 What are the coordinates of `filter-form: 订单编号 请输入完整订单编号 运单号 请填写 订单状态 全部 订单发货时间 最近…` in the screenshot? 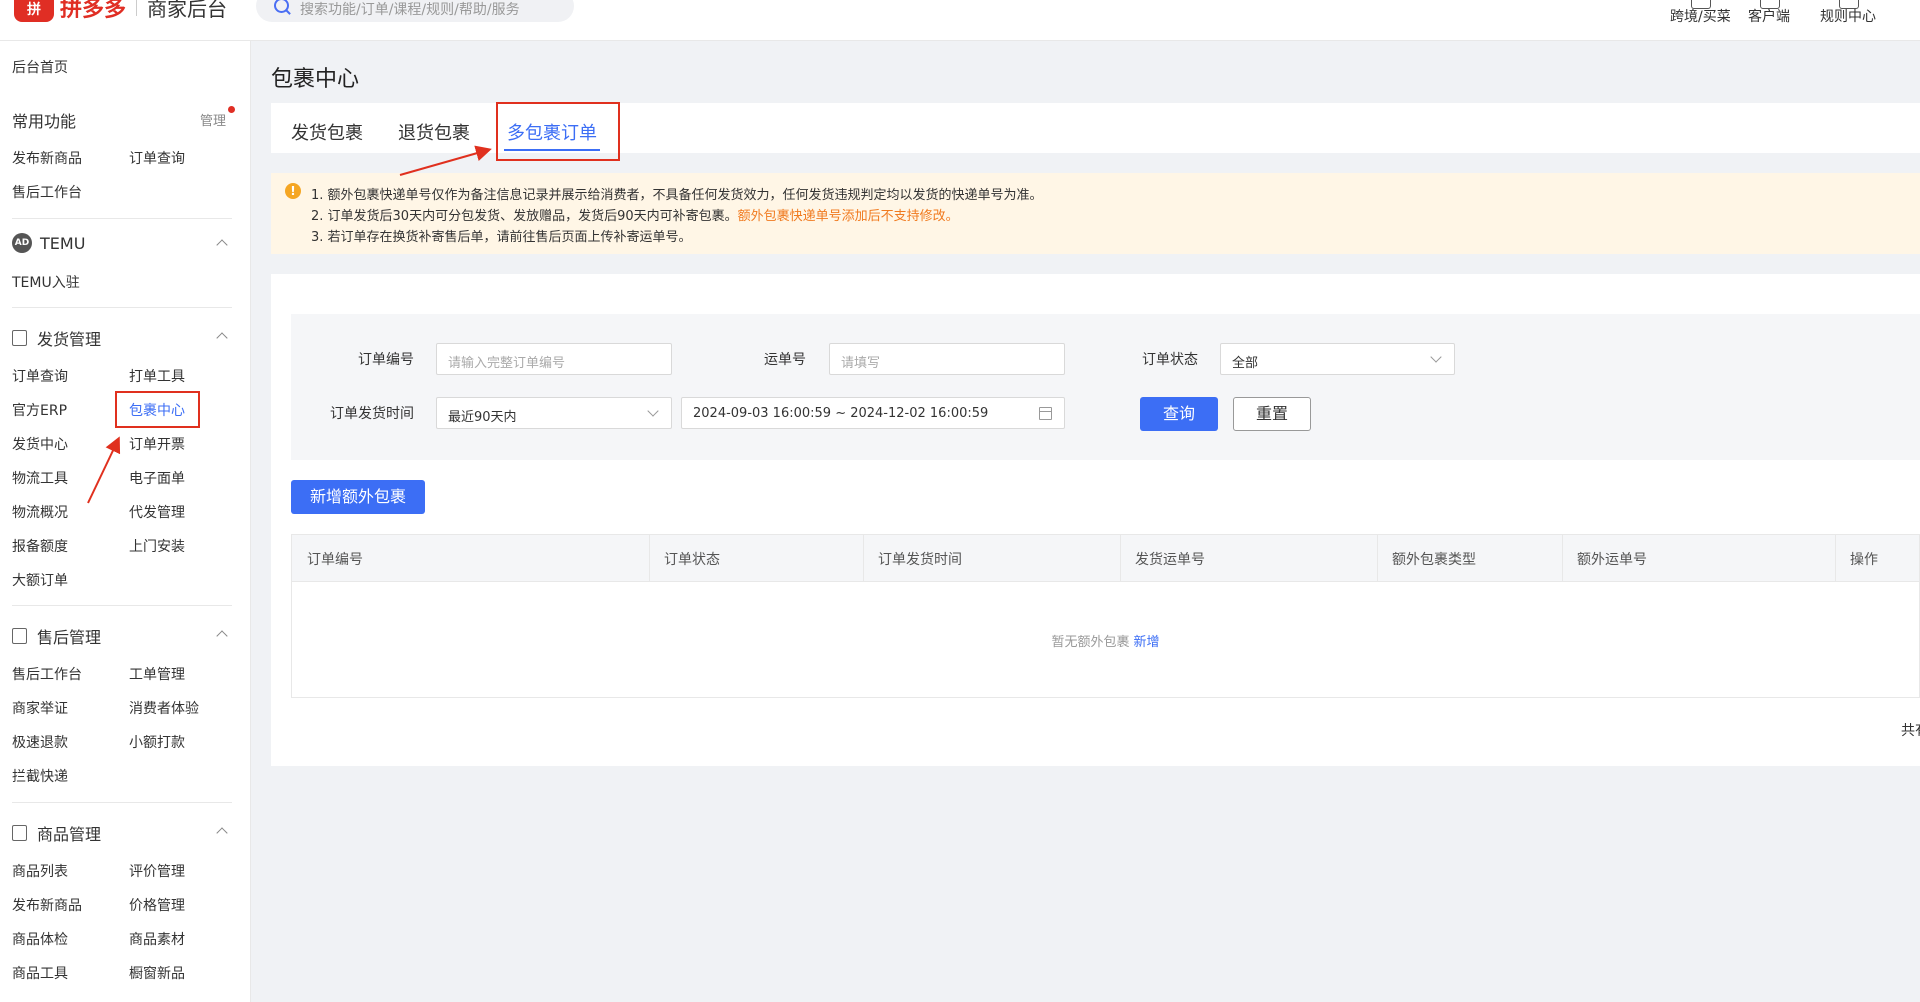 It's located at (1105, 387).